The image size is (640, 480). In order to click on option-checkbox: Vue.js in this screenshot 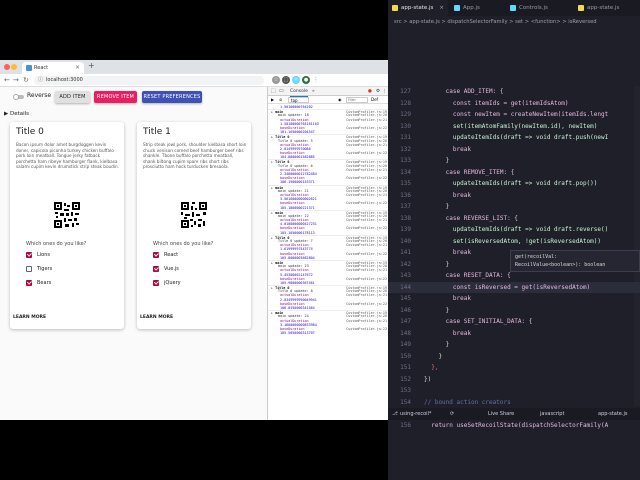, I will do `click(166, 269)`.